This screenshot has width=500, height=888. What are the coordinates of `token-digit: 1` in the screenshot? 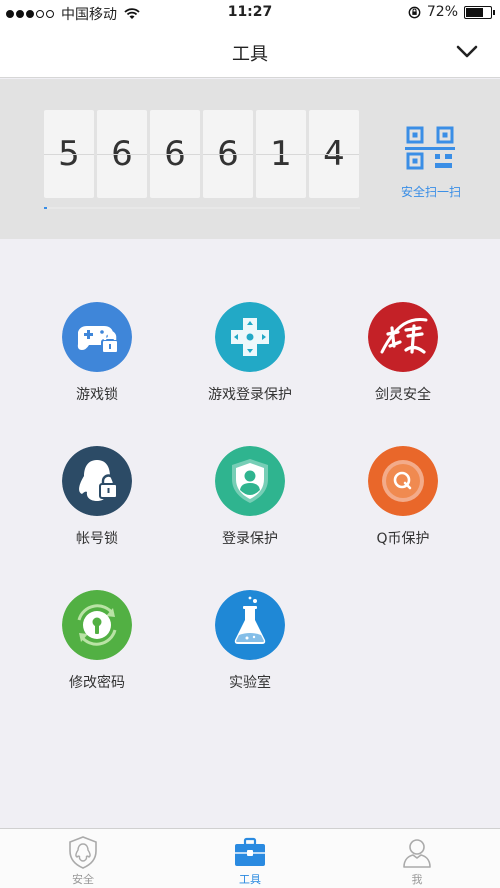 It's located at (281, 154).